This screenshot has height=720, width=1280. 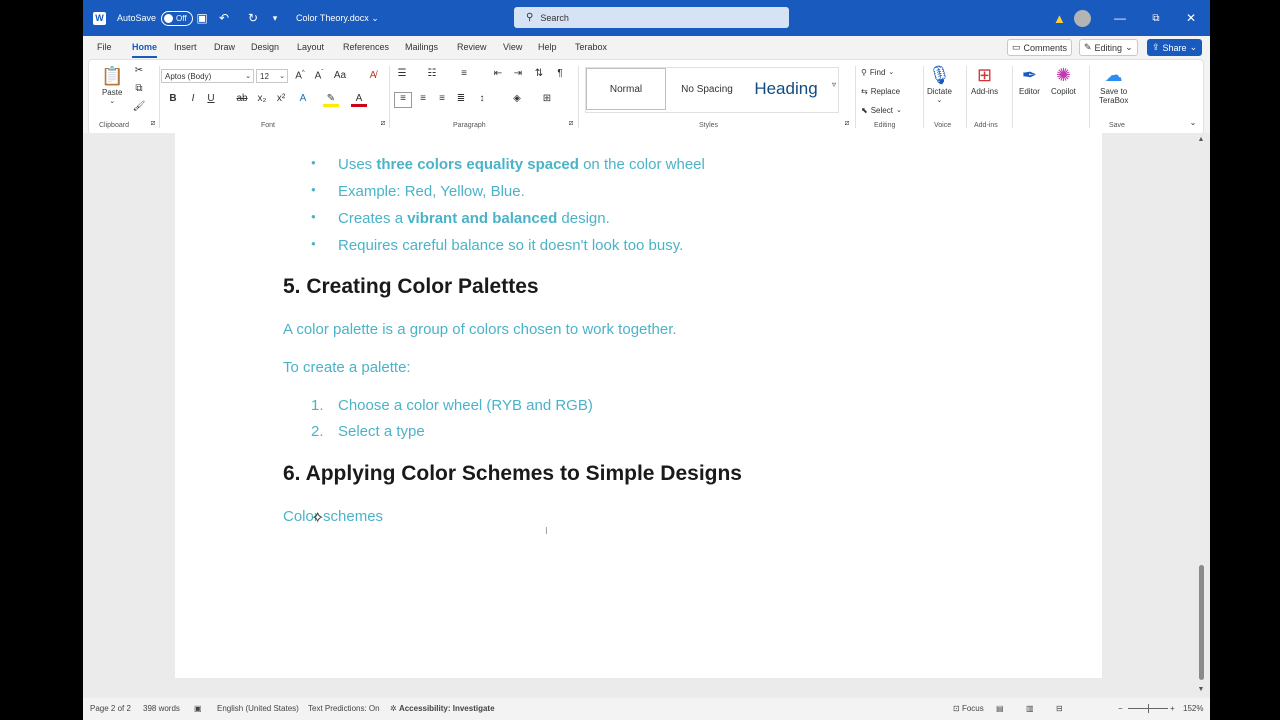 What do you see at coordinates (880, 91) in the screenshot?
I see `replace-button: ⇆ Replace` at bounding box center [880, 91].